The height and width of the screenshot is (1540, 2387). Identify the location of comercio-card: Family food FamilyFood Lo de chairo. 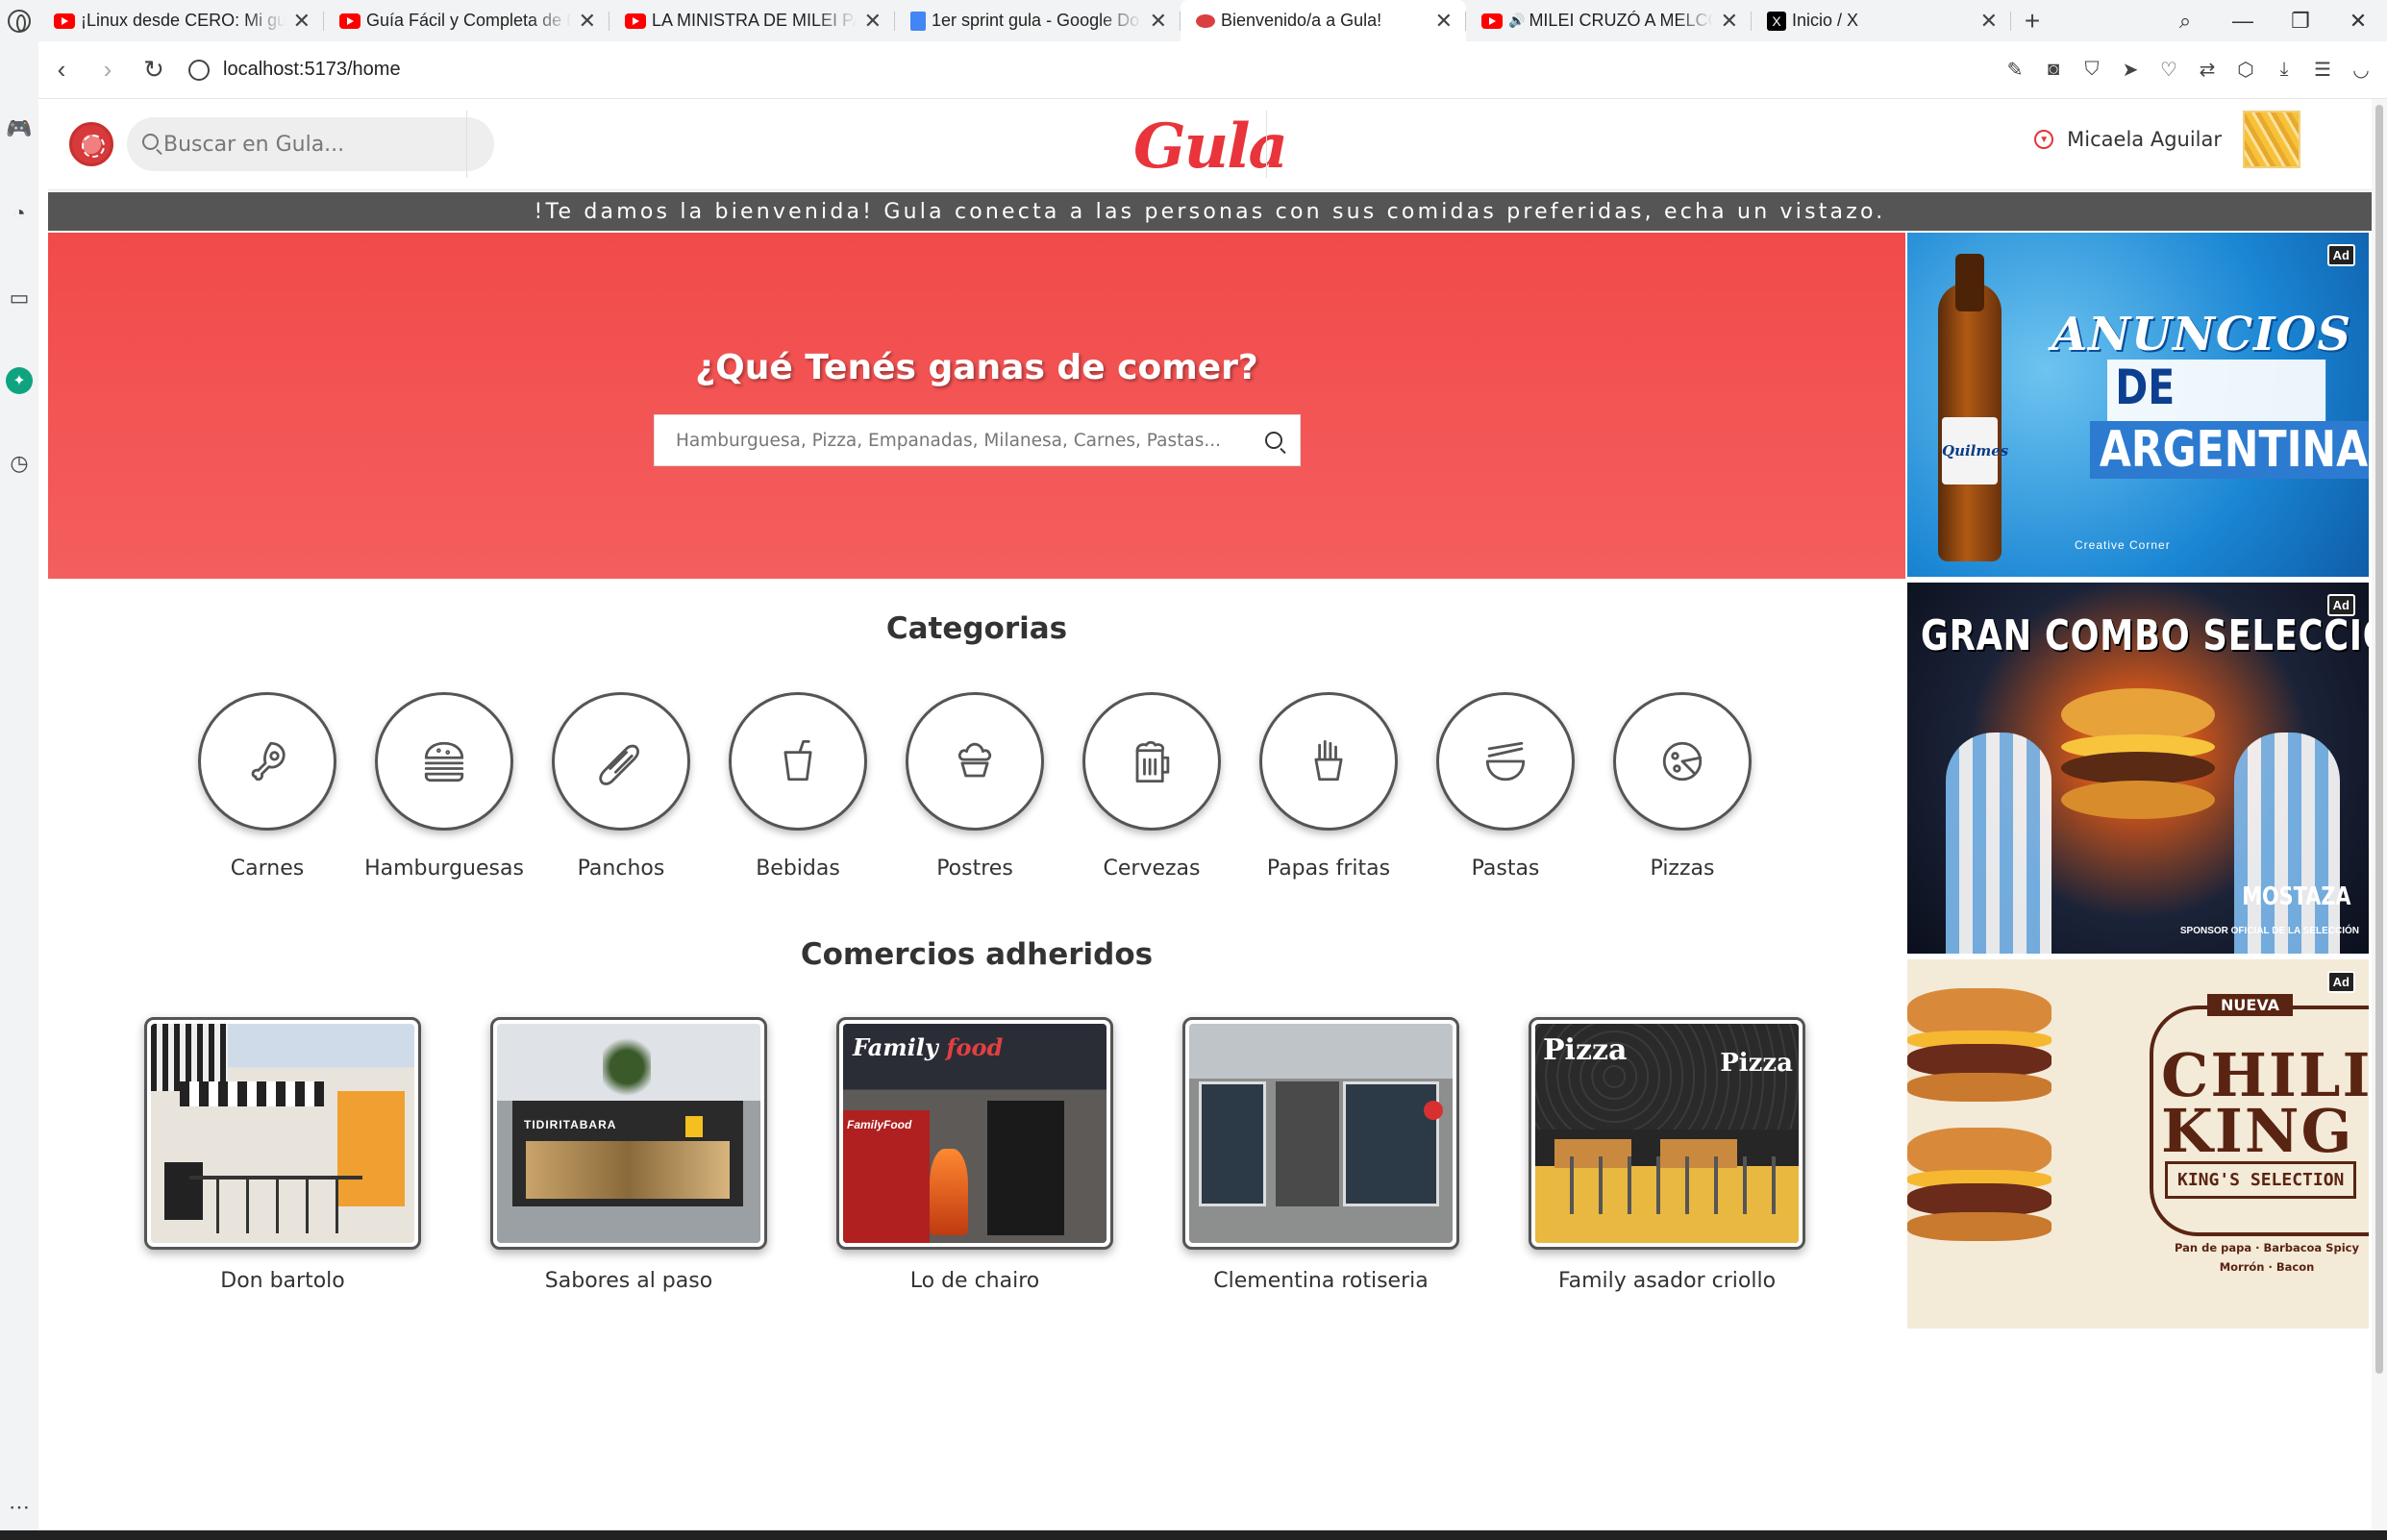
(974, 1155).